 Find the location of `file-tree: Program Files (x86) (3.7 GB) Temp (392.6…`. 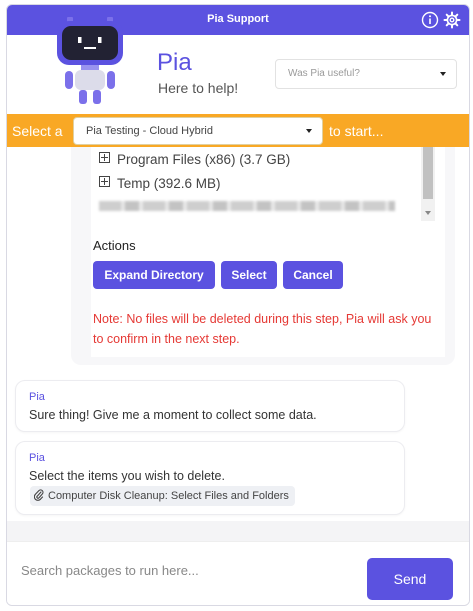

file-tree: Program Files (x86) (3.7 GB) Temp (392.6… is located at coordinates (263, 184).